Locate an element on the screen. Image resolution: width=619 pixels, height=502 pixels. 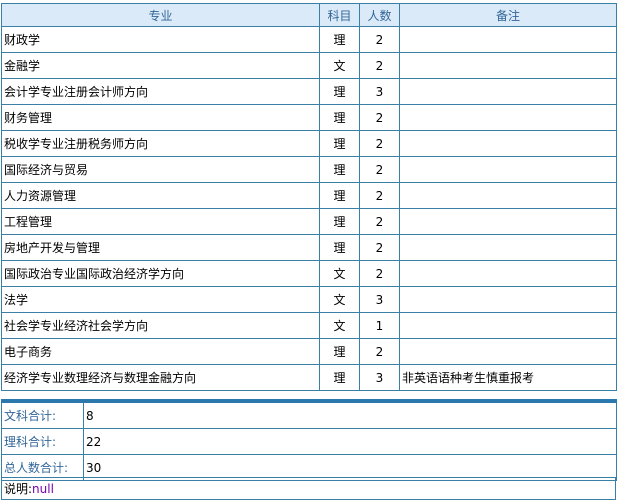
cell-major: 人力资源管理 is located at coordinates (160, 195).